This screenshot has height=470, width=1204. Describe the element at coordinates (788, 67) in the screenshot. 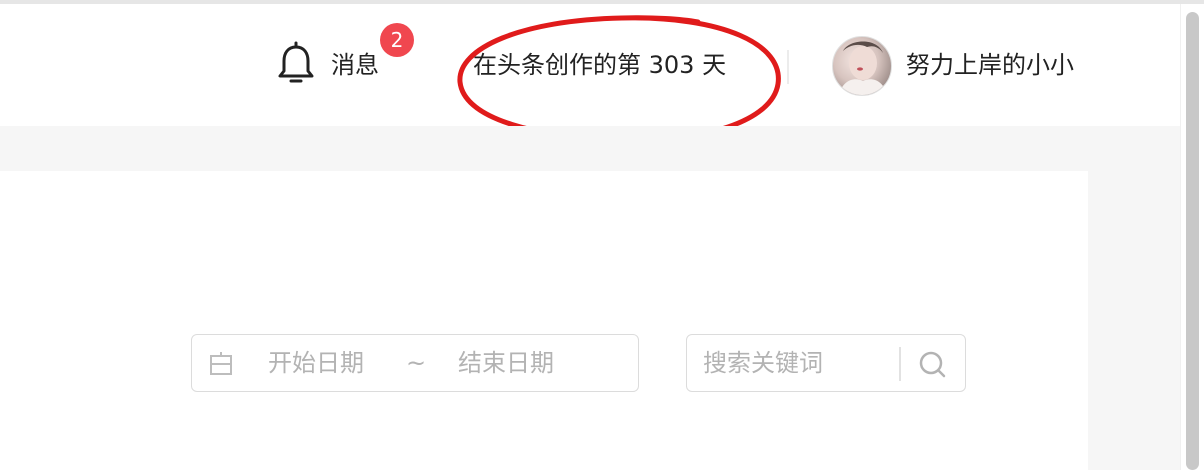

I see `header-divider` at that location.